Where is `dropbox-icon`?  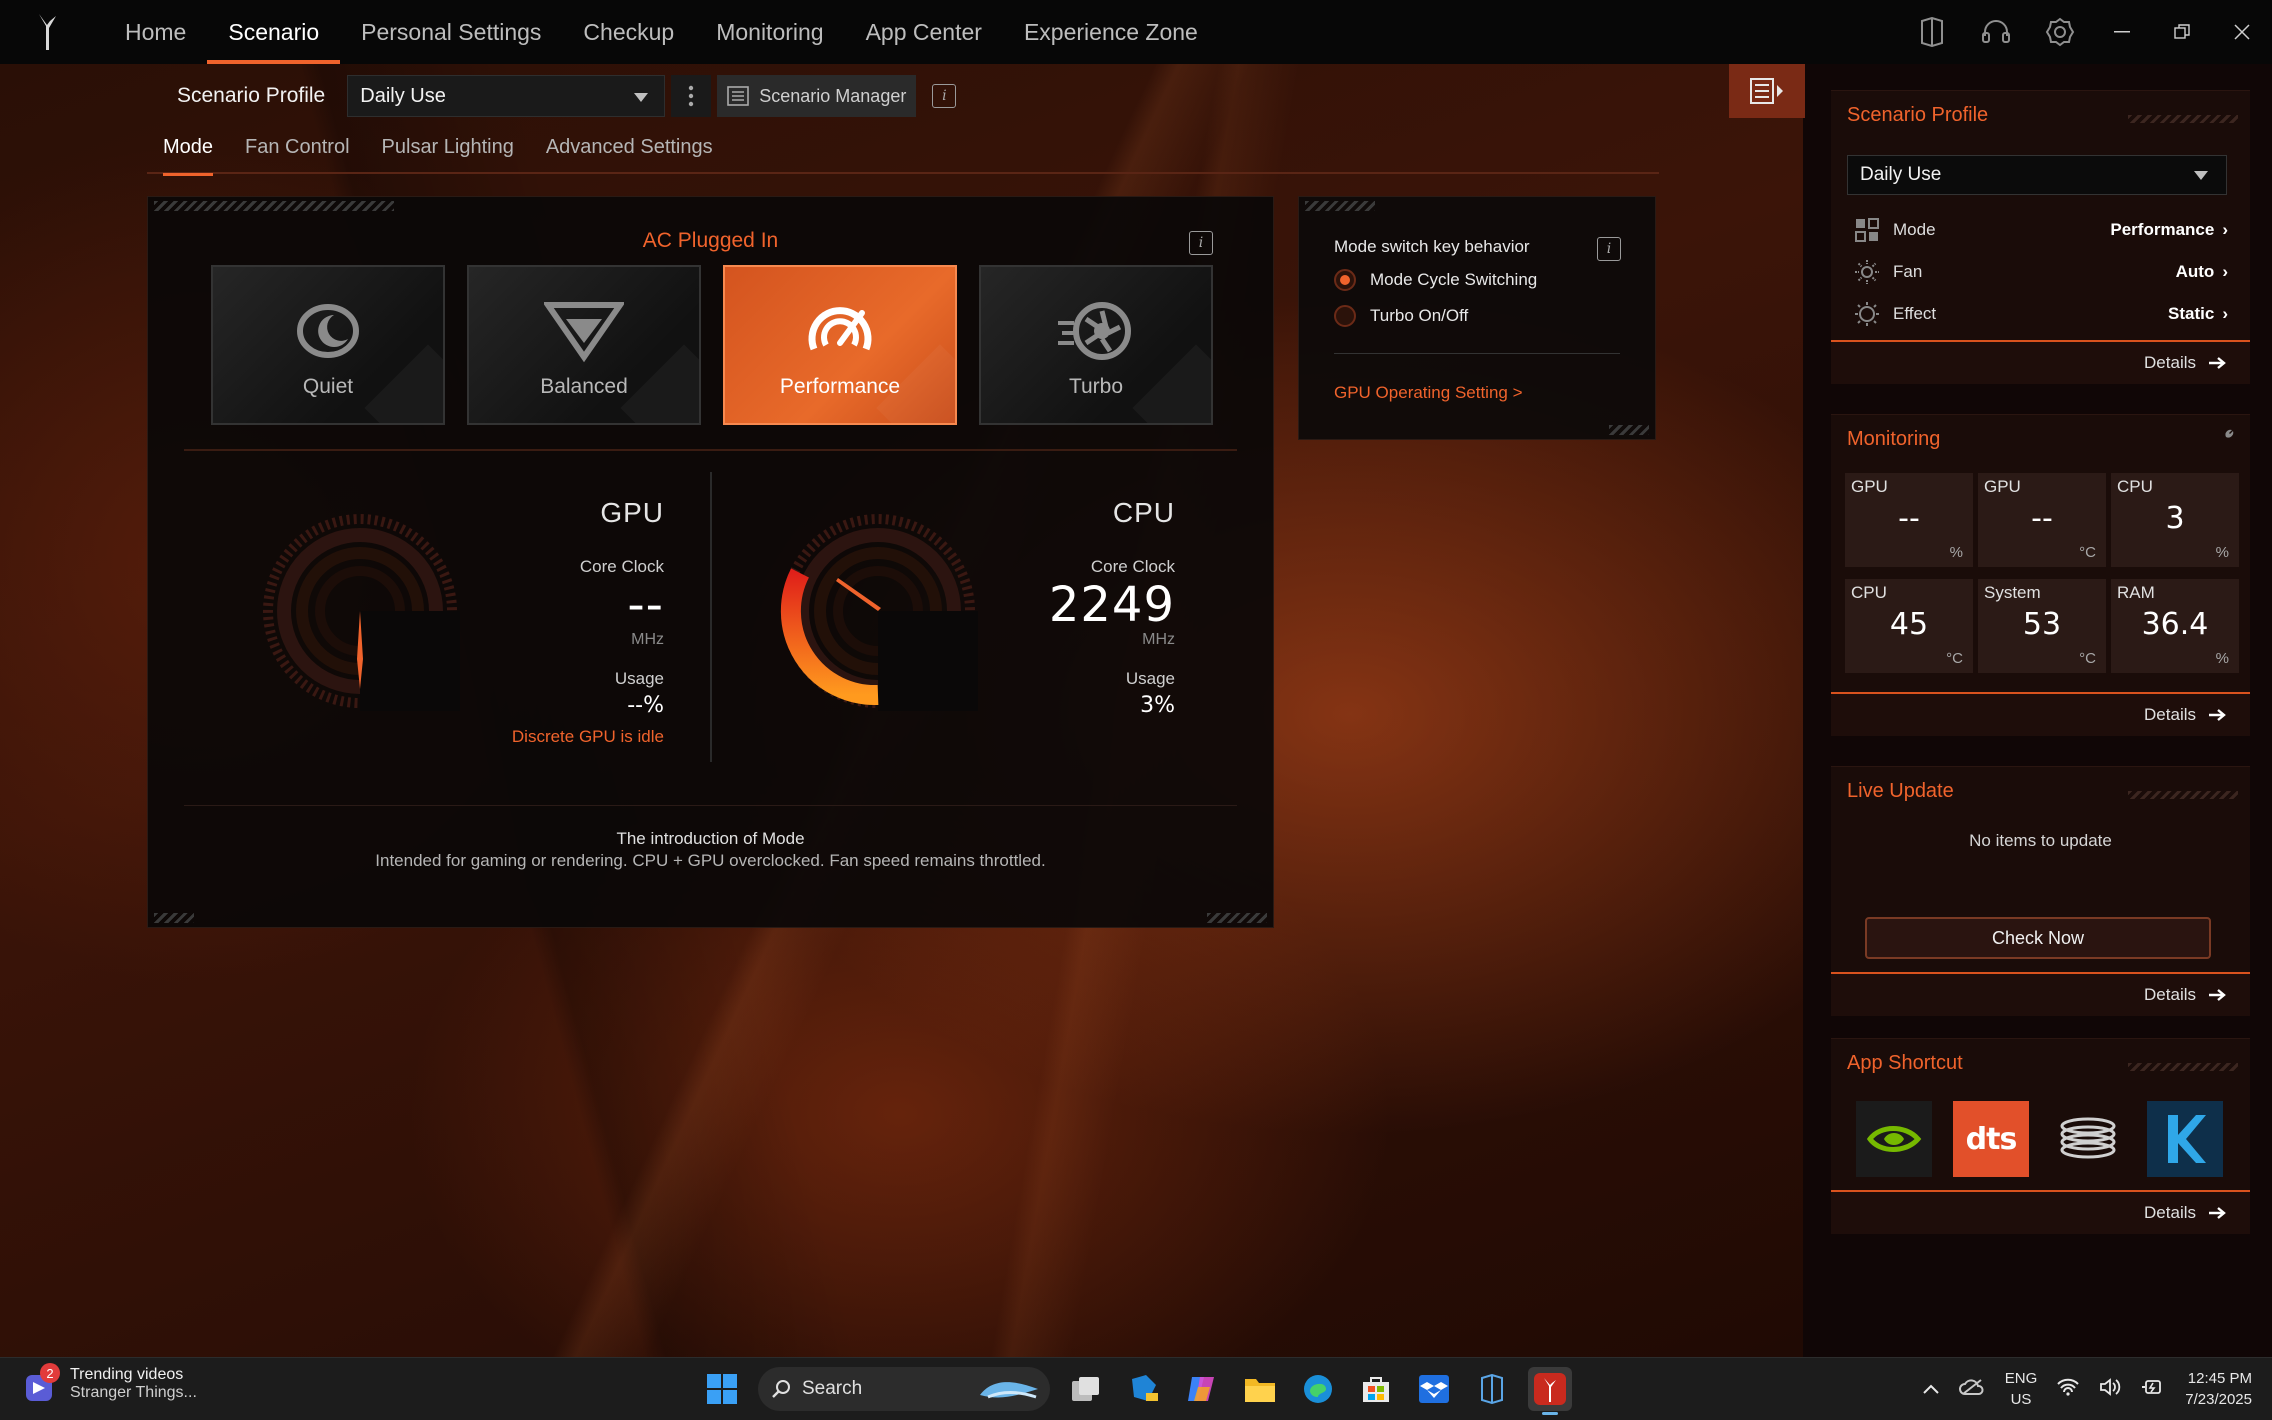 dropbox-icon is located at coordinates (1434, 1389).